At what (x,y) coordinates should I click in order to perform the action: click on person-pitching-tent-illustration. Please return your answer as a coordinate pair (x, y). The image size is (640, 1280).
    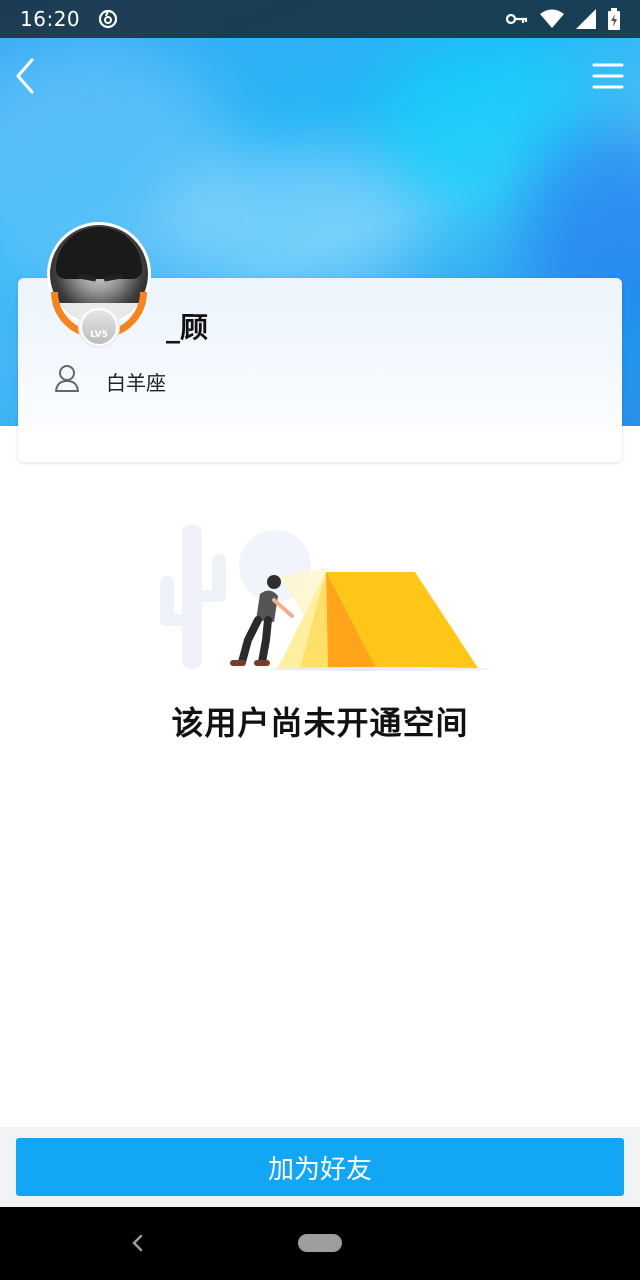
    Looking at the image, I should click on (325, 597).